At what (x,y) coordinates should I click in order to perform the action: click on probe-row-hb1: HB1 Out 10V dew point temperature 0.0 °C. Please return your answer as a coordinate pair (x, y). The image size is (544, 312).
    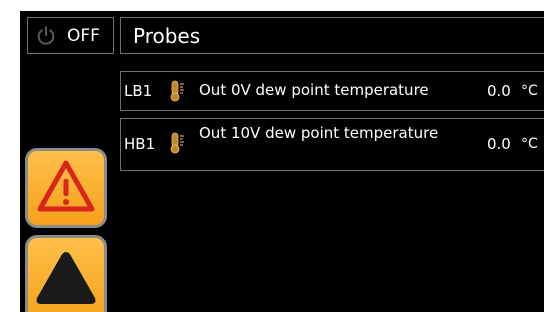
    Looking at the image, I should click on (332, 144).